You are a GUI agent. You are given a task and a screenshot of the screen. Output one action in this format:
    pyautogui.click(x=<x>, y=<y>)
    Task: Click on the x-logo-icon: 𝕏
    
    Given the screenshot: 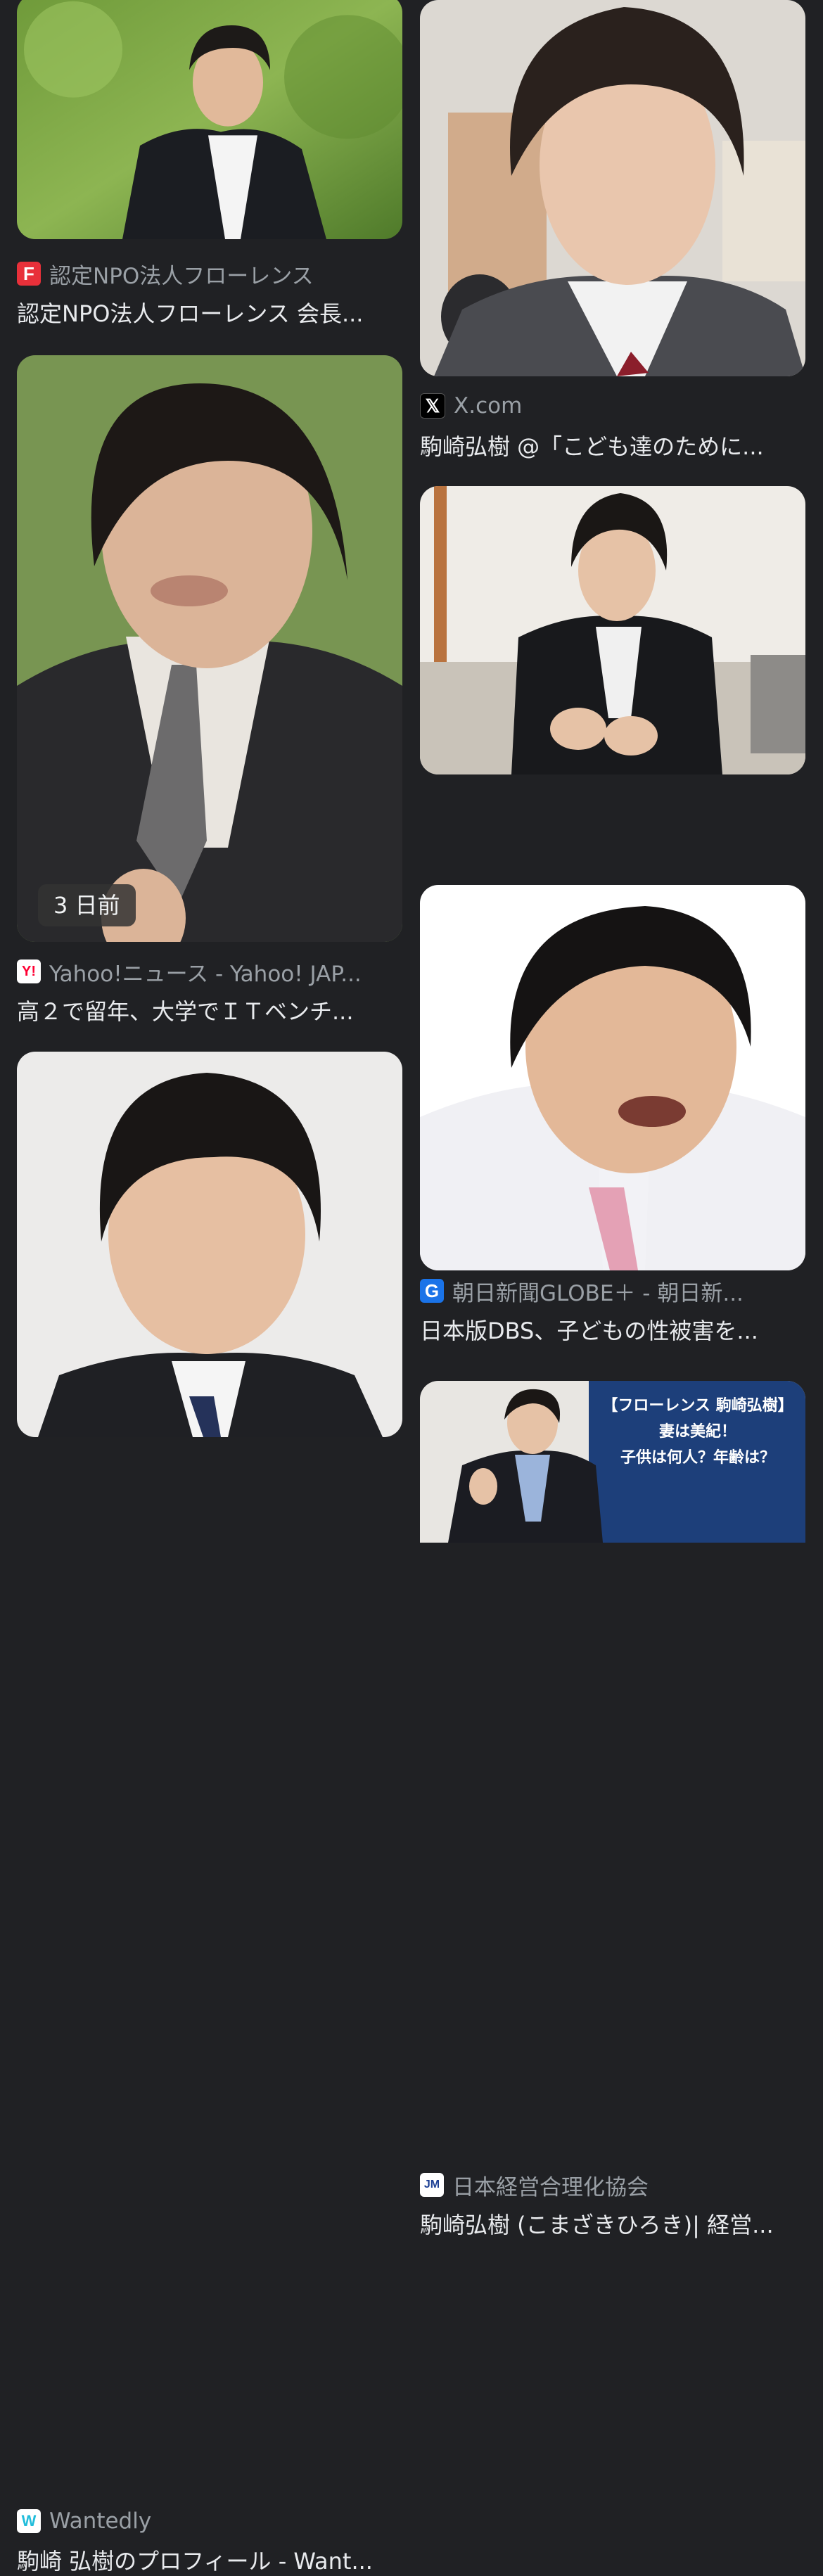 What is the action you would take?
    pyautogui.click(x=432, y=406)
    